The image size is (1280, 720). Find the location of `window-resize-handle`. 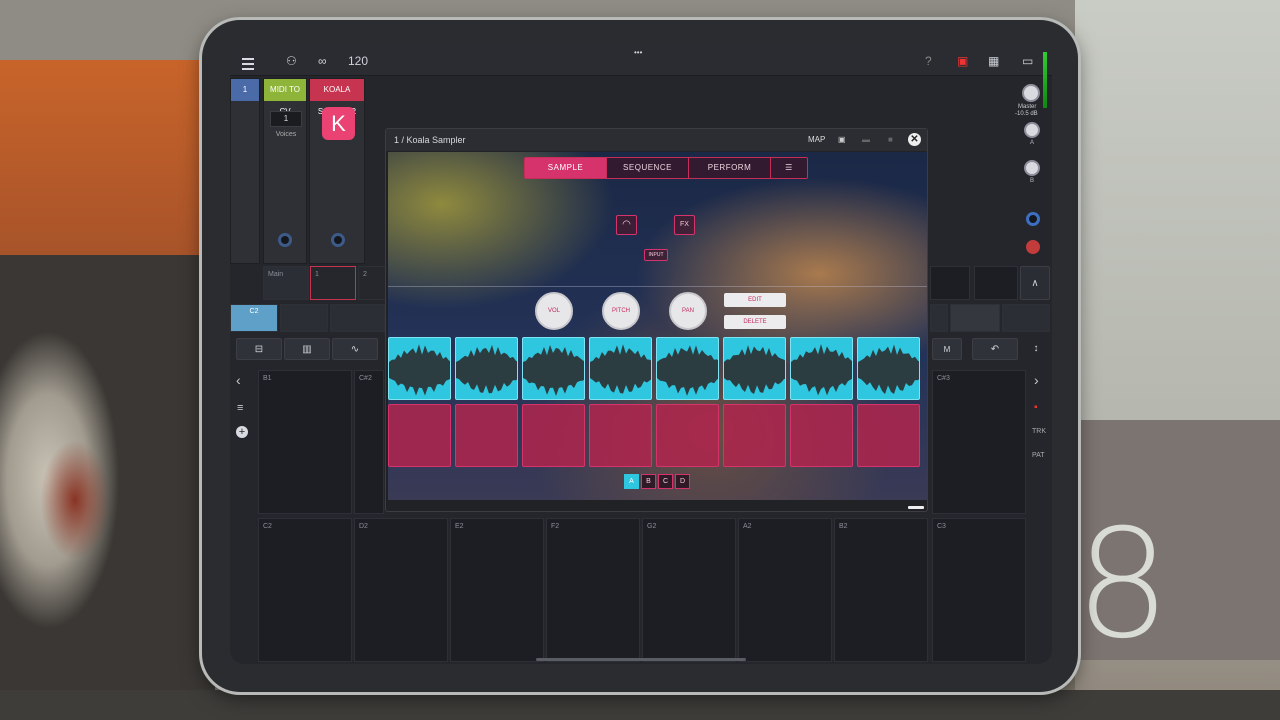

window-resize-handle is located at coordinates (916, 507).